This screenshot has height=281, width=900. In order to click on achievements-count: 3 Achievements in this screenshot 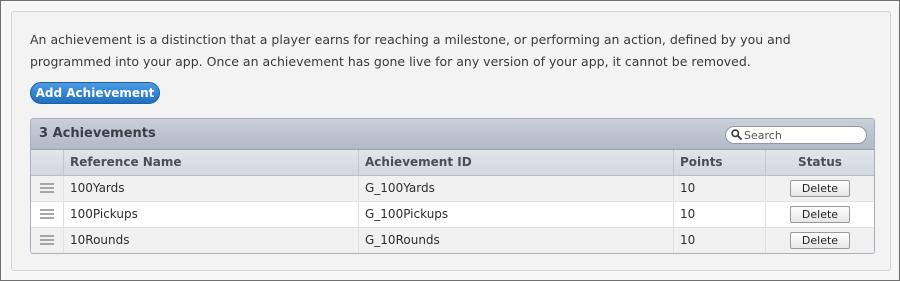, I will do `click(97, 133)`.